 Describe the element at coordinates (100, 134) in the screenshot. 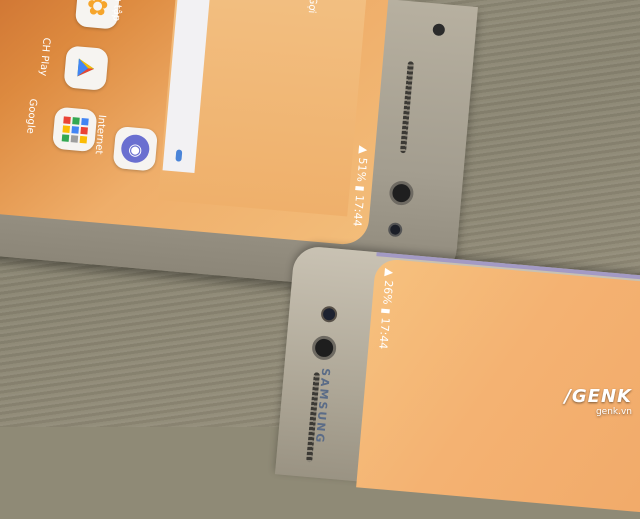

I see `app-label-internet: Internet` at that location.